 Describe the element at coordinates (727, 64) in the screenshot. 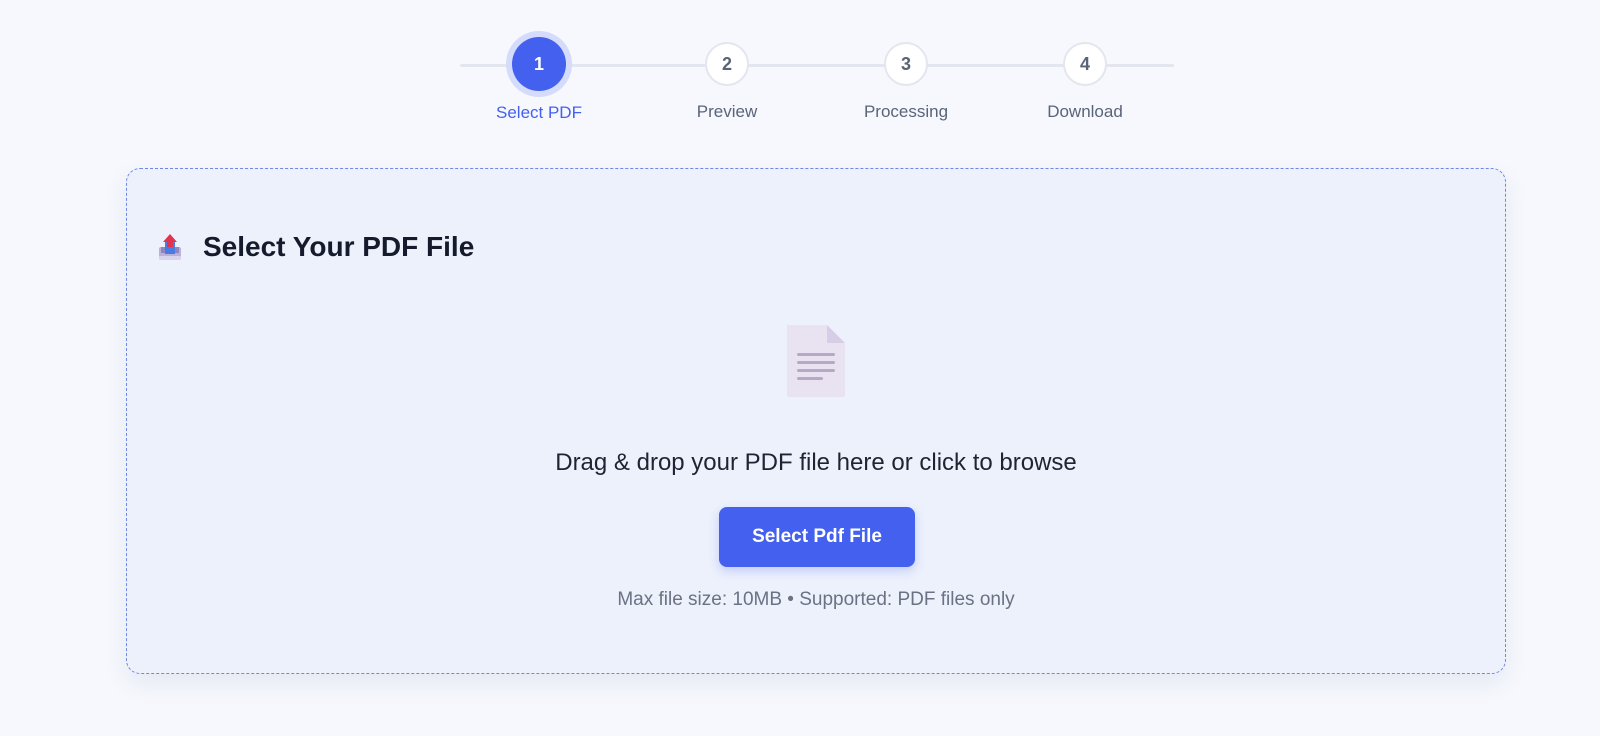

I see `step-number: 2` at that location.